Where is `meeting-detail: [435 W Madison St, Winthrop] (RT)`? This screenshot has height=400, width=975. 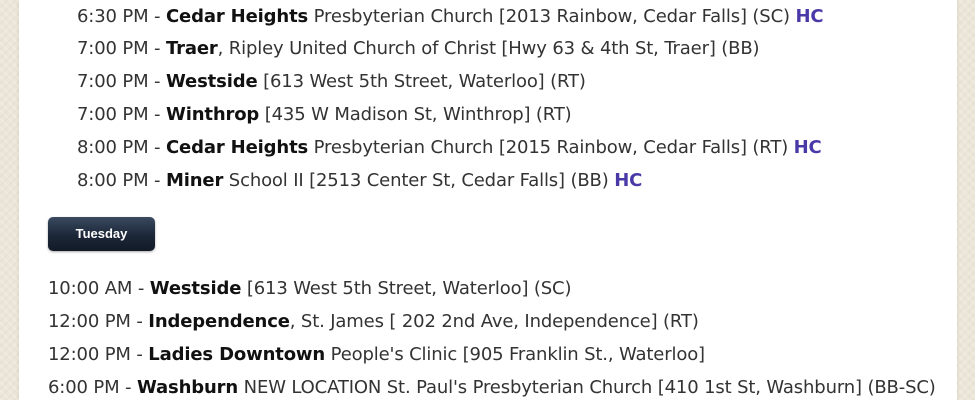 meeting-detail: [435 W Madison St, Winthrop] (RT) is located at coordinates (415, 114).